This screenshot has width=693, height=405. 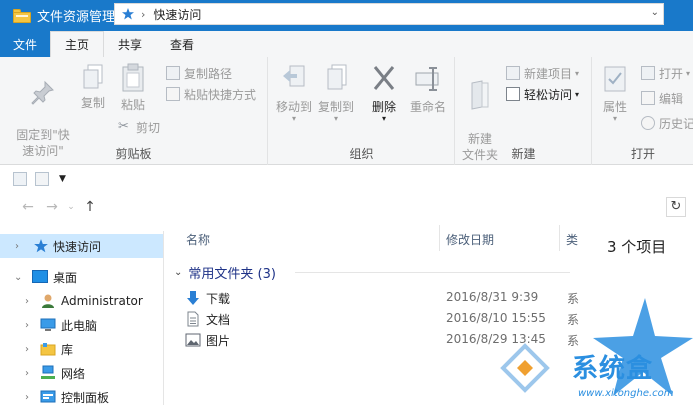 I want to click on pin-icon, so click(x=42, y=92).